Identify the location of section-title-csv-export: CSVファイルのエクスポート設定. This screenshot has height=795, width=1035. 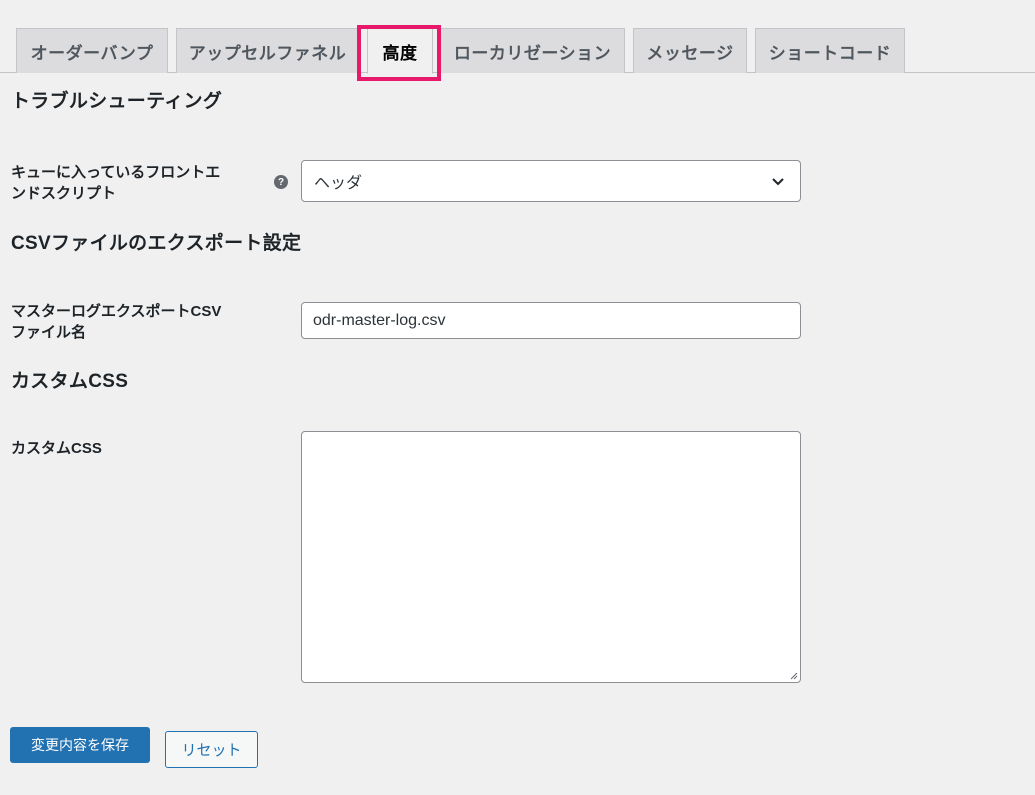
(156, 243).